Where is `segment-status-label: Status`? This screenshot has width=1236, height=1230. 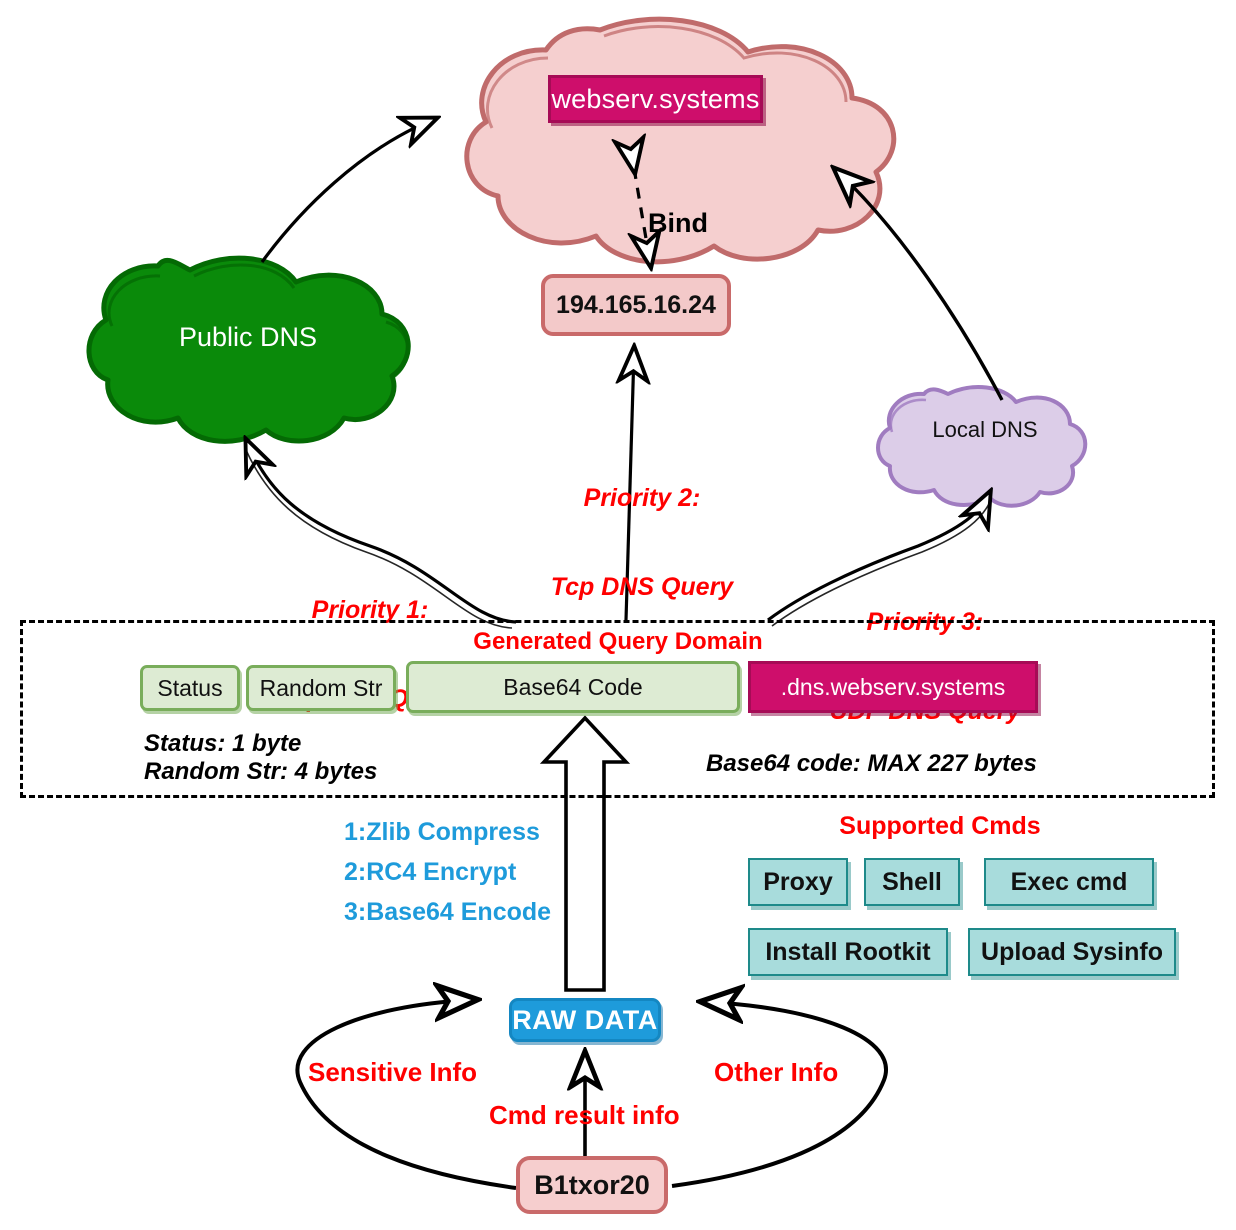
segment-status-label: Status is located at coordinates (190, 687).